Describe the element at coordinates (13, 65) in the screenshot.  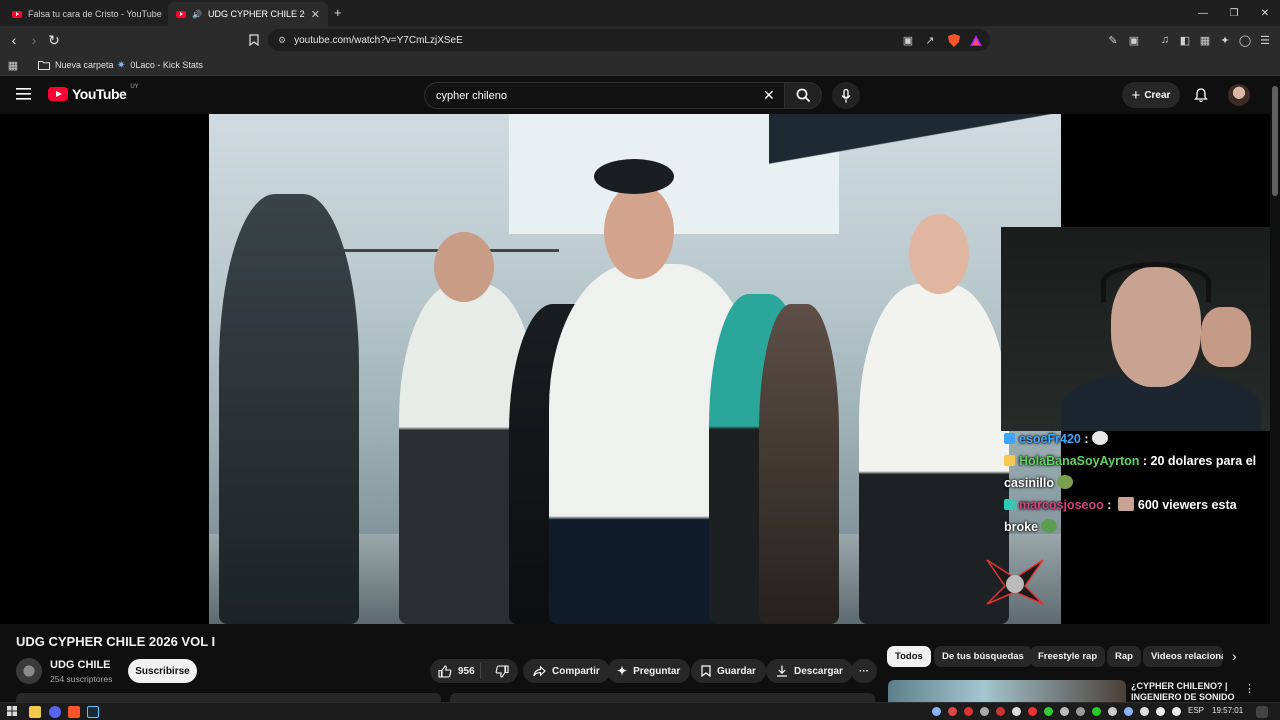
I see `apps-grid-icon: ▦` at that location.